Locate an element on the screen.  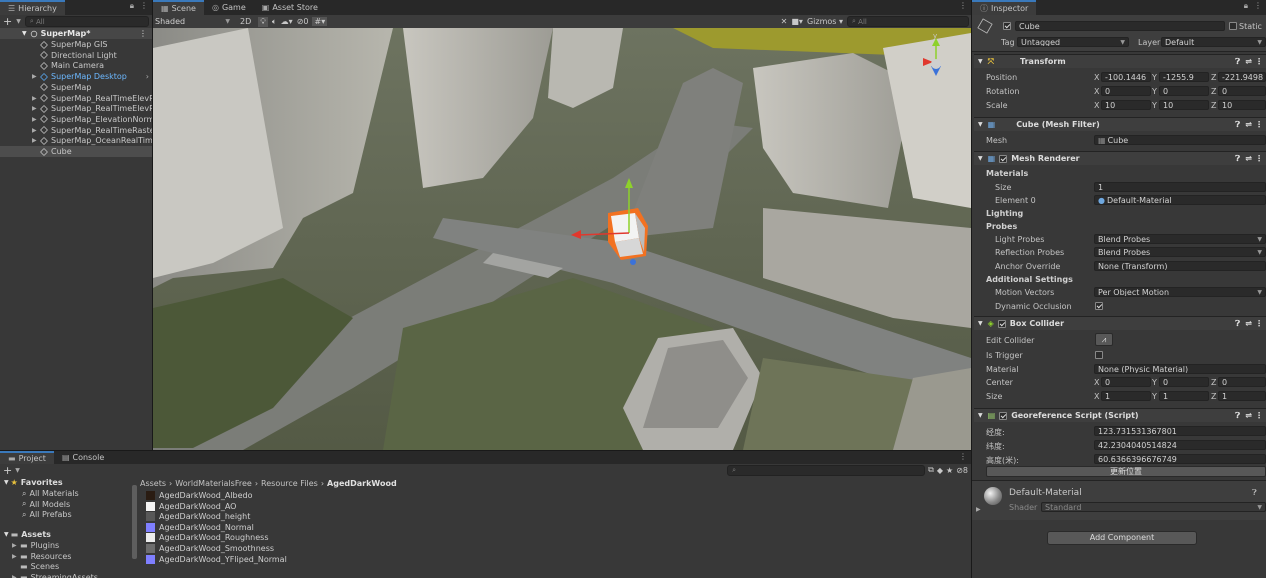
dropdown-arrow-icon: ▼ is located at coordinates (17, 470).